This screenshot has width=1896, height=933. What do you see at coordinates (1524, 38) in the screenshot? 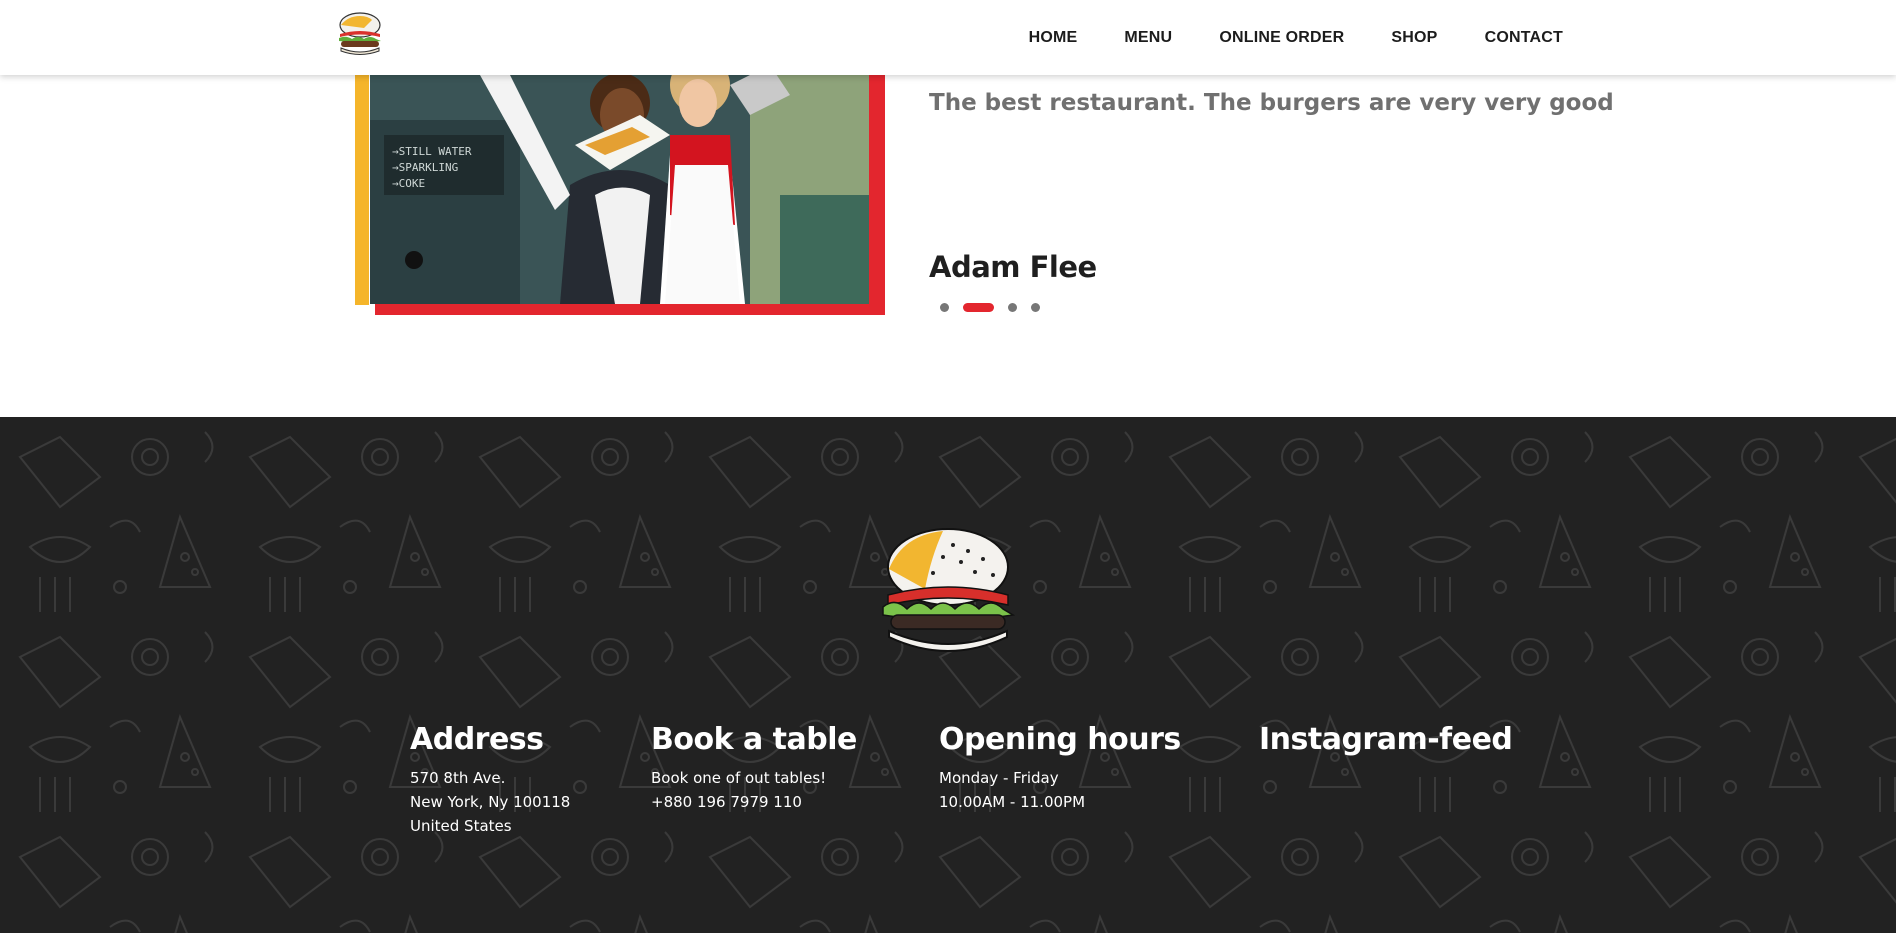
I see `nav-contact: CONTACT` at bounding box center [1524, 38].